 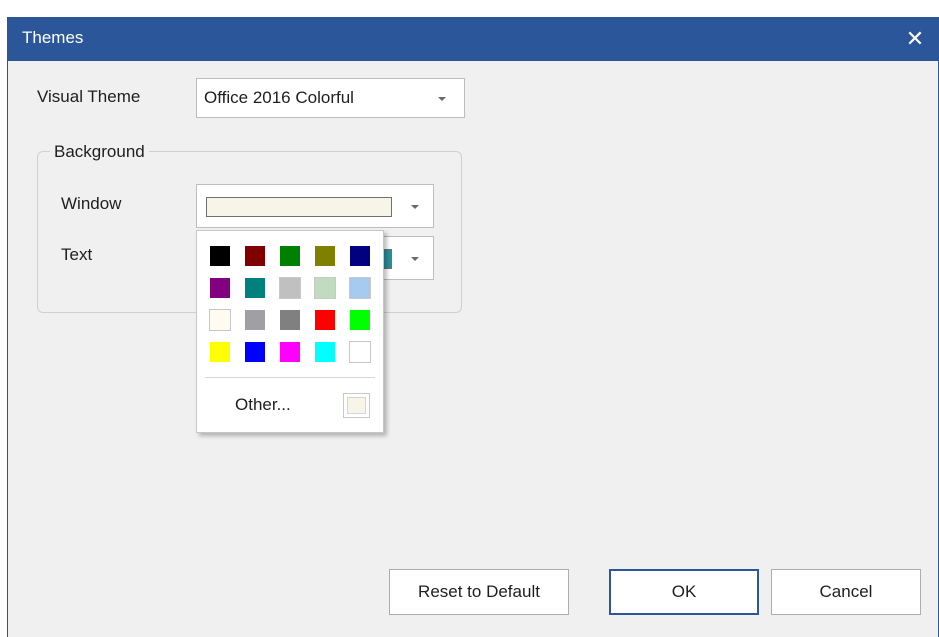 What do you see at coordinates (684, 592) in the screenshot?
I see `ok-button: OK` at bounding box center [684, 592].